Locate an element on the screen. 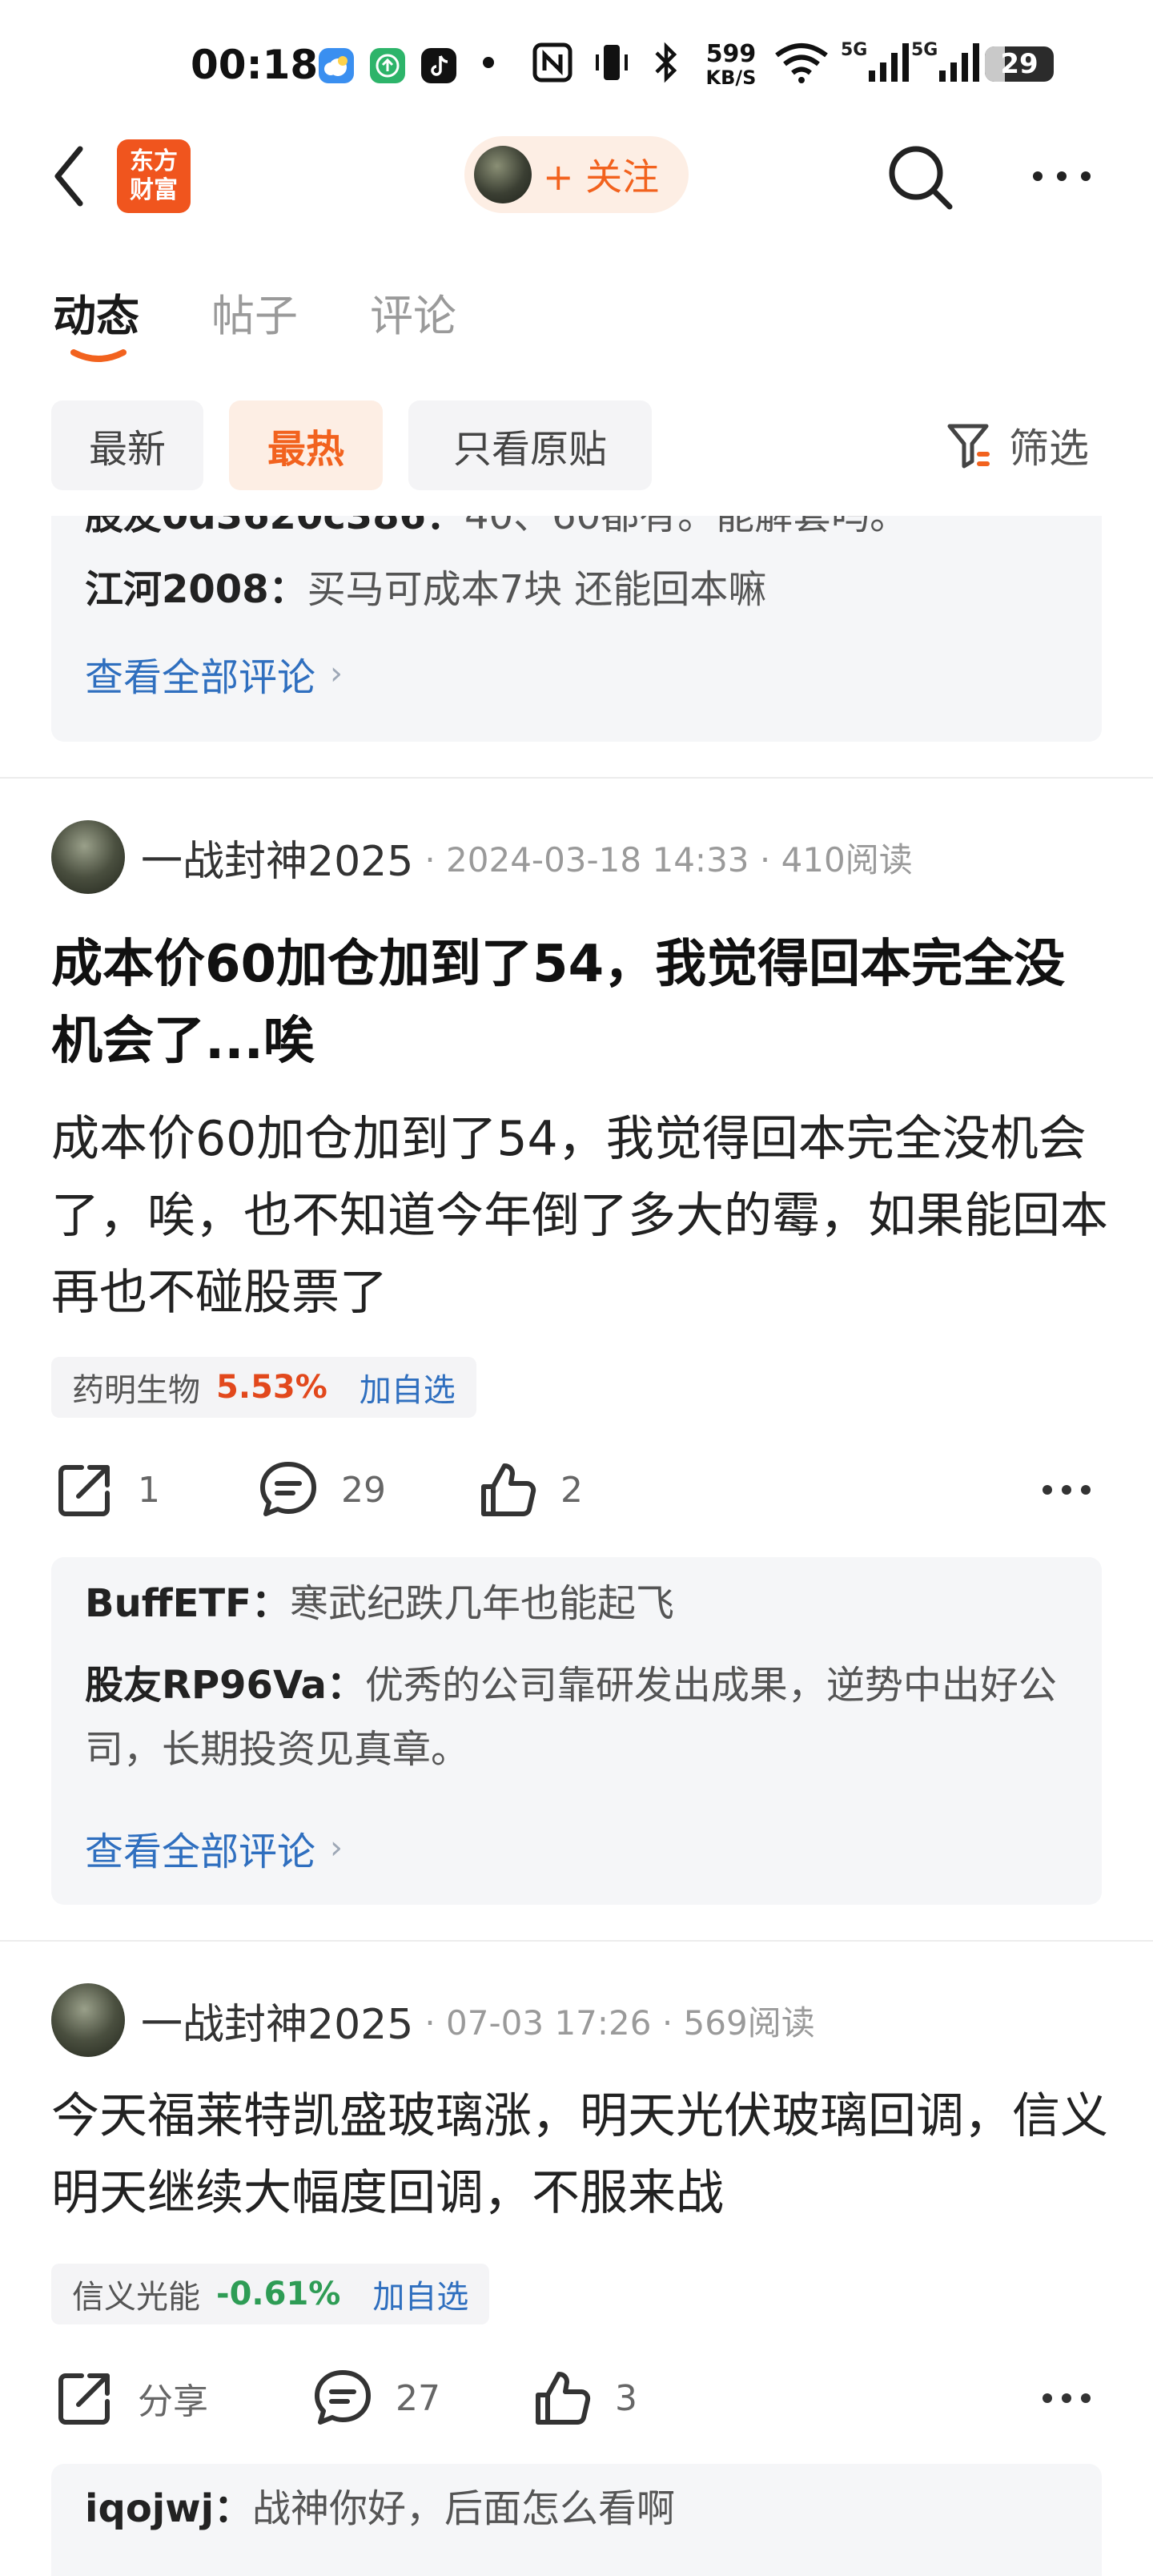 This screenshot has height=2576, width=1153. logo-line-2: 财富 is located at coordinates (154, 190).